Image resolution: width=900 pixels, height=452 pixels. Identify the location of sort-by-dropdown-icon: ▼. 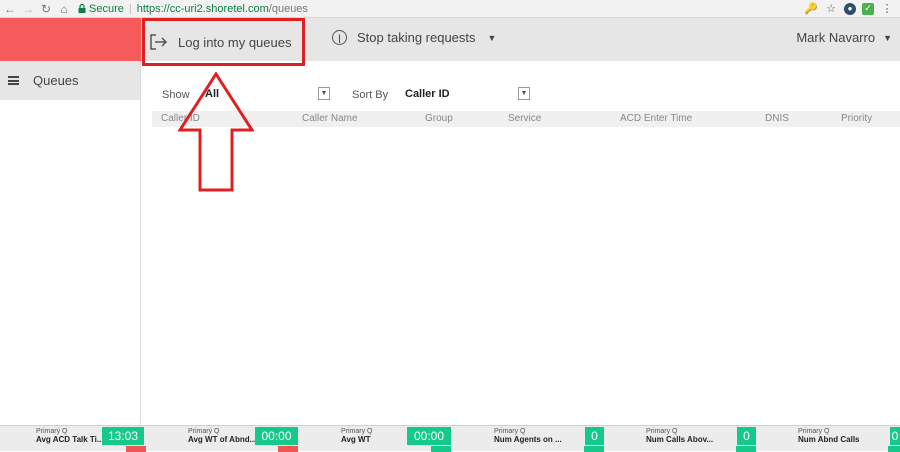
(524, 93).